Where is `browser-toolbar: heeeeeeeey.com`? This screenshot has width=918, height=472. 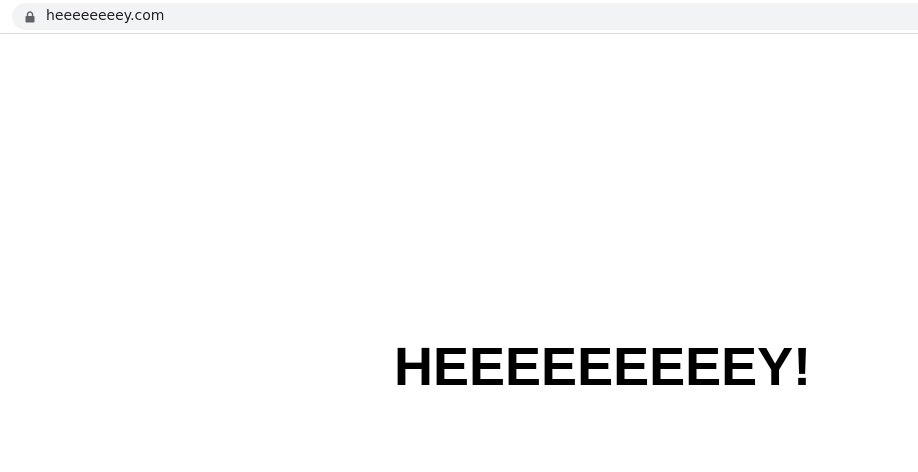 browser-toolbar: heeeeeeeey.com is located at coordinates (459, 17).